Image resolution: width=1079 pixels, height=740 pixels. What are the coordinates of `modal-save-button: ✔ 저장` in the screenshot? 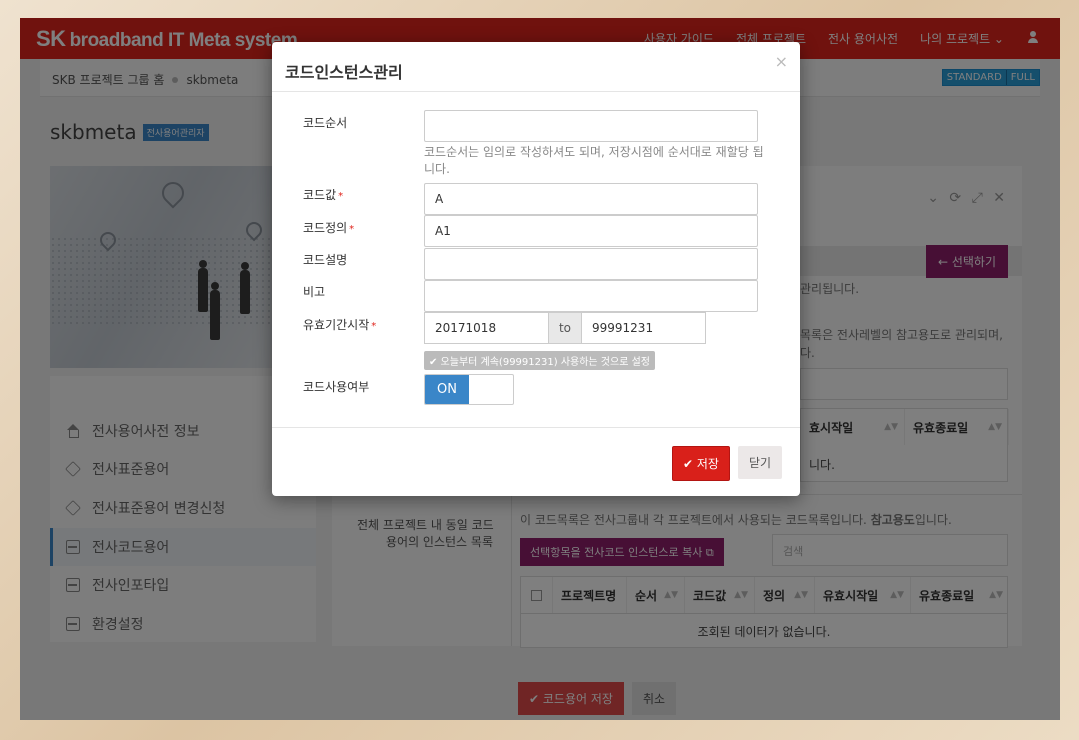 It's located at (701, 463).